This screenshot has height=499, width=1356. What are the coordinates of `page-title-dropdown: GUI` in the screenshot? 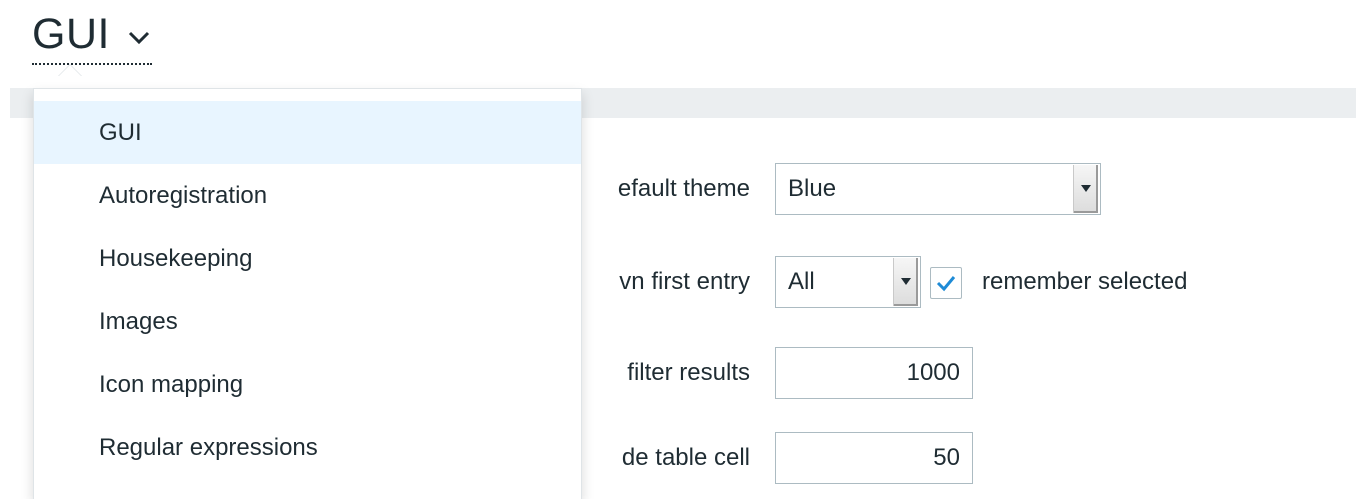 It's located at (92, 35).